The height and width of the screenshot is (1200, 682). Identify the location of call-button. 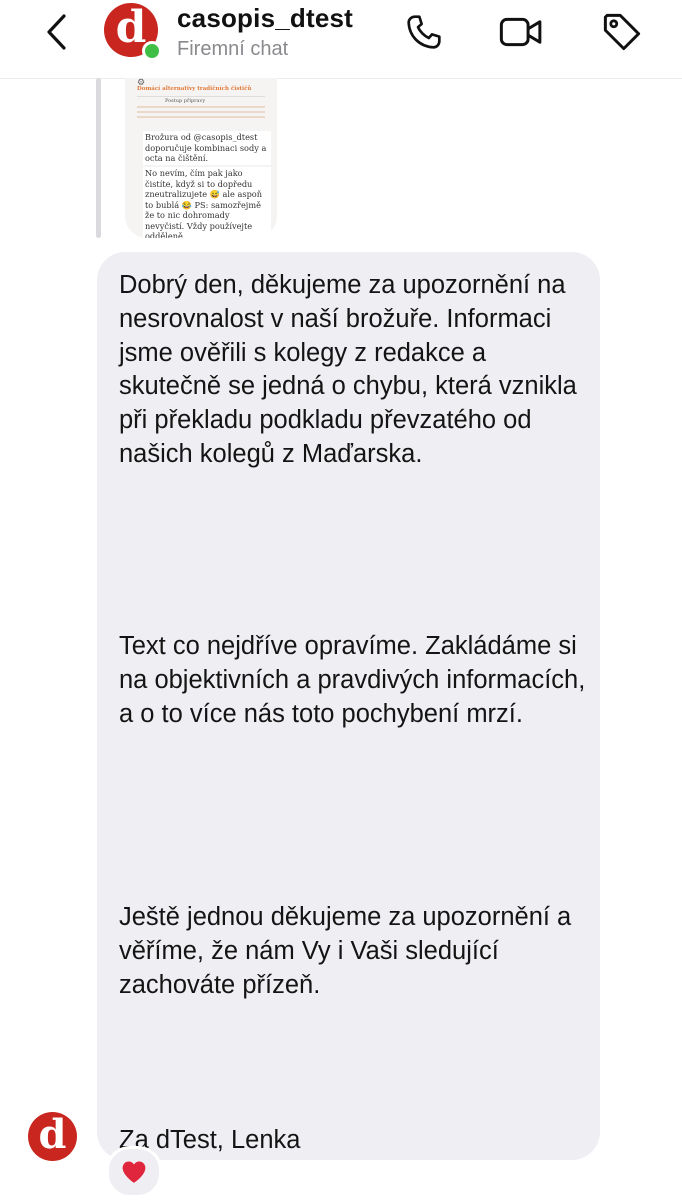
(424, 32).